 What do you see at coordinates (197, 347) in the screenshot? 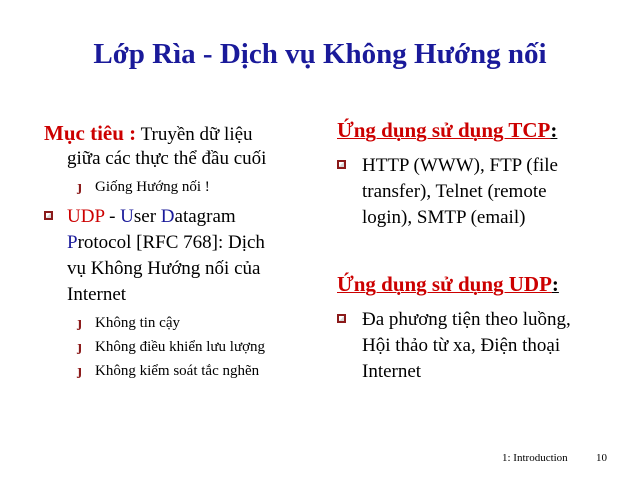
I see `udp-sub-item-2: ȷ Không điều khiển lưu lượng` at bounding box center [197, 347].